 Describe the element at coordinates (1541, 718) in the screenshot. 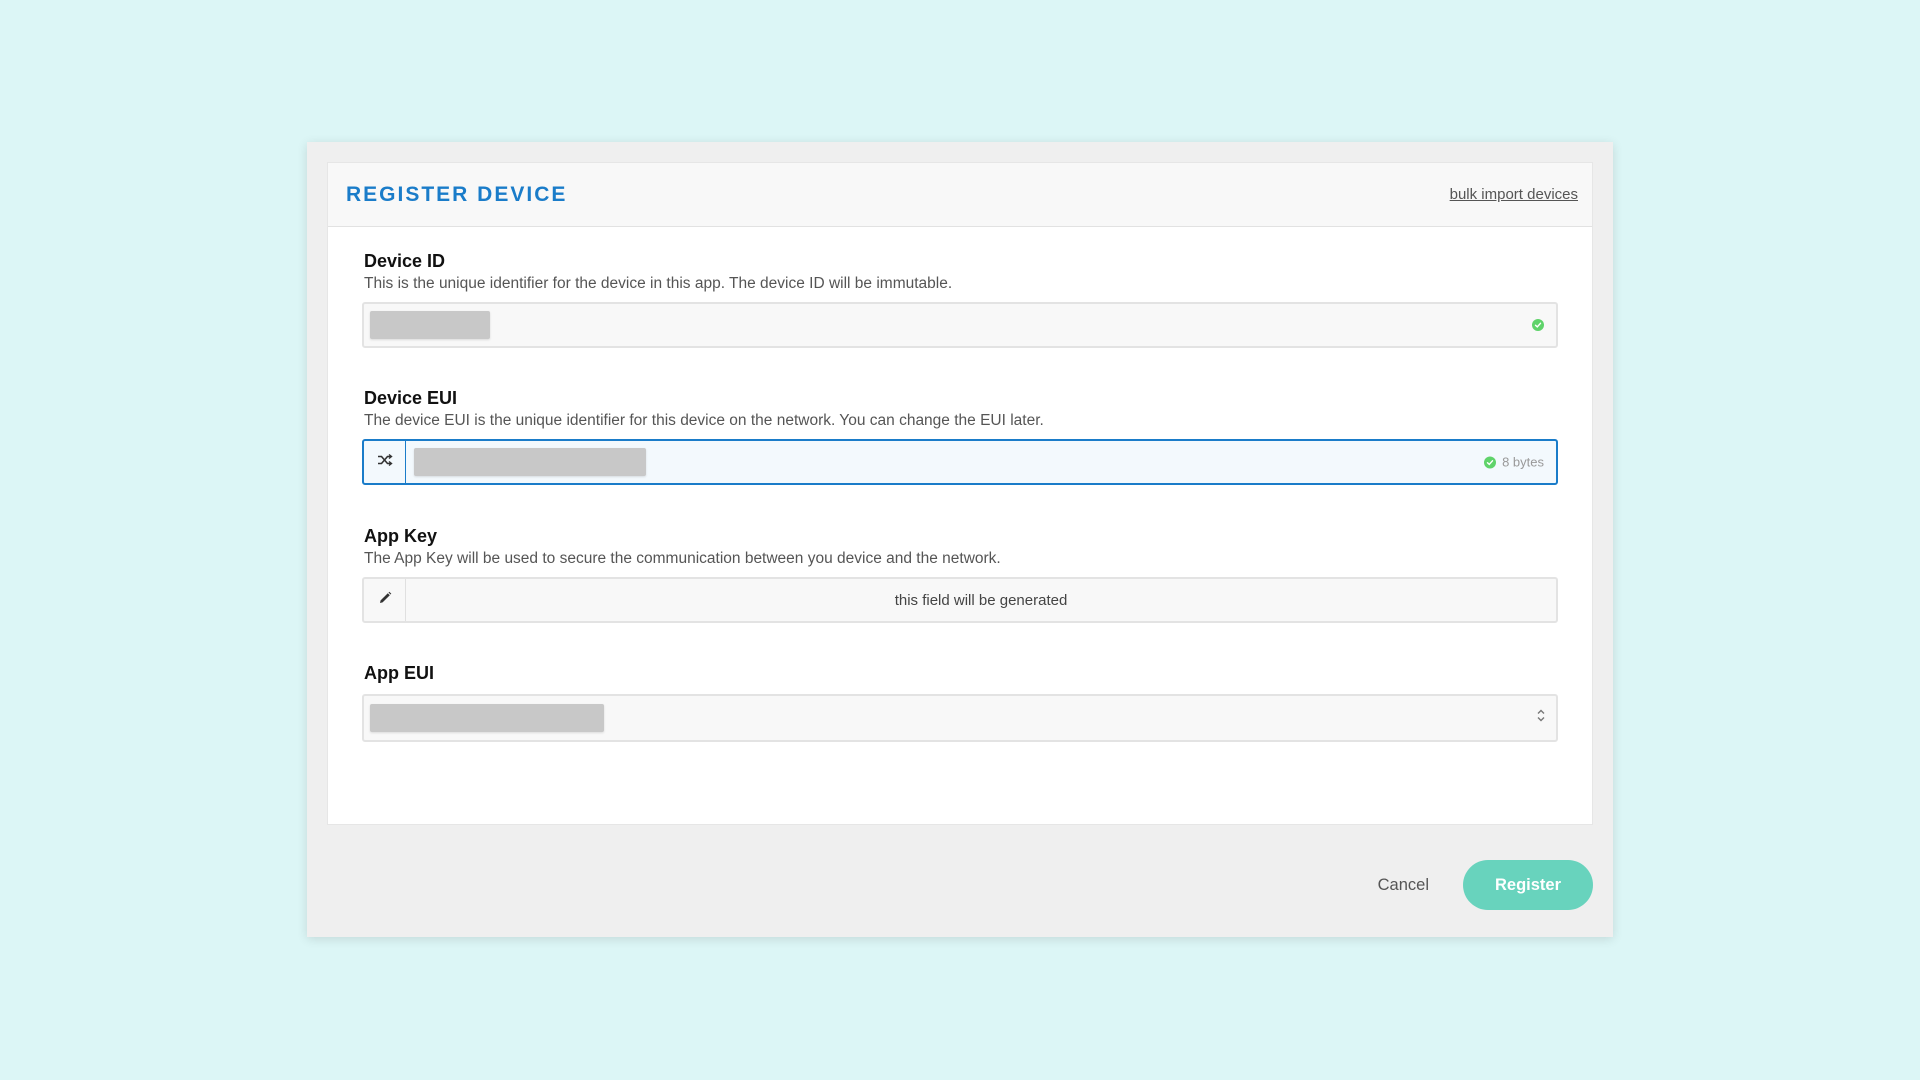

I see `select-arrows-icon` at that location.